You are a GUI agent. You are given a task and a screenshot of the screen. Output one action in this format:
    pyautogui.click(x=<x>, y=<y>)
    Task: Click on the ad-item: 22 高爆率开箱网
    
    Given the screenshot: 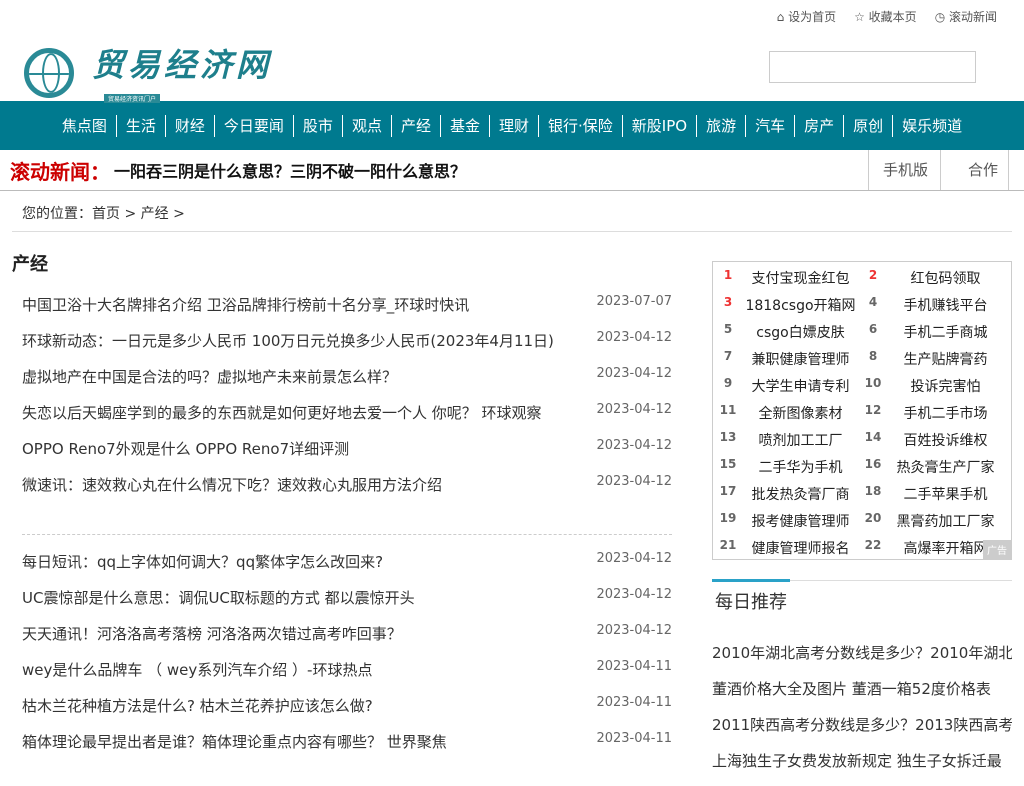 What is the action you would take?
    pyautogui.click(x=930, y=548)
    